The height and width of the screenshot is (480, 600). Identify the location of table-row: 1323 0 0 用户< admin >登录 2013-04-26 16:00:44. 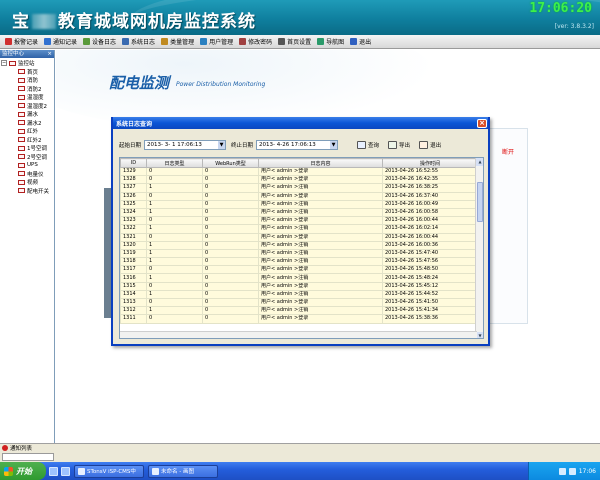
(299, 221).